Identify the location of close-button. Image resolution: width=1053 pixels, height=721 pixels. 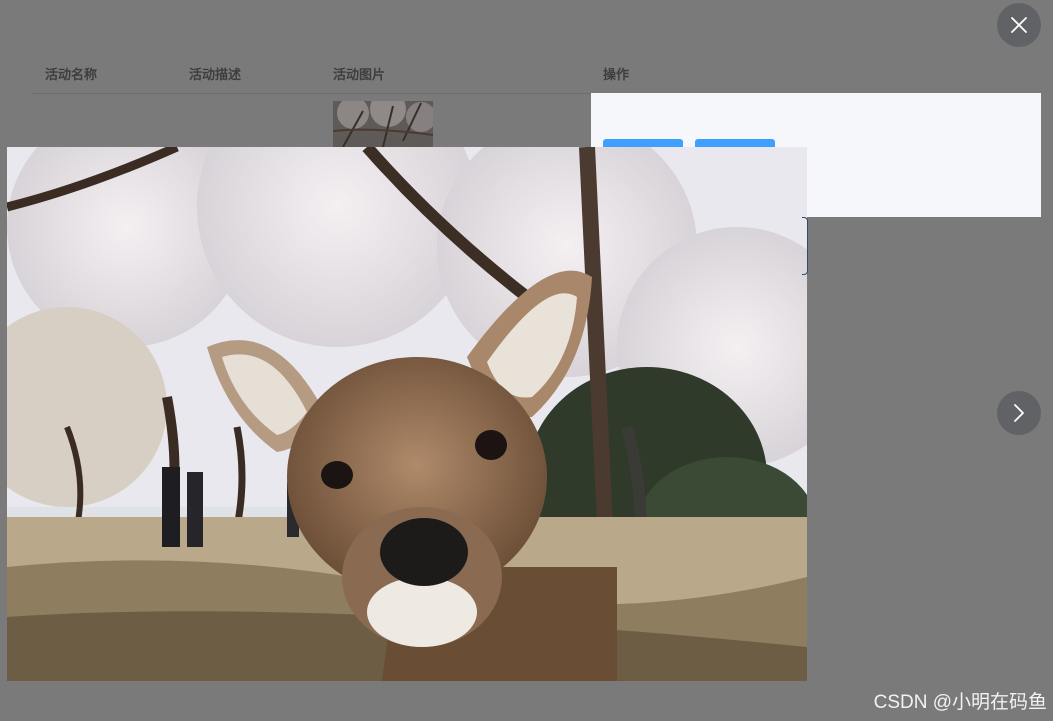
(1019, 25).